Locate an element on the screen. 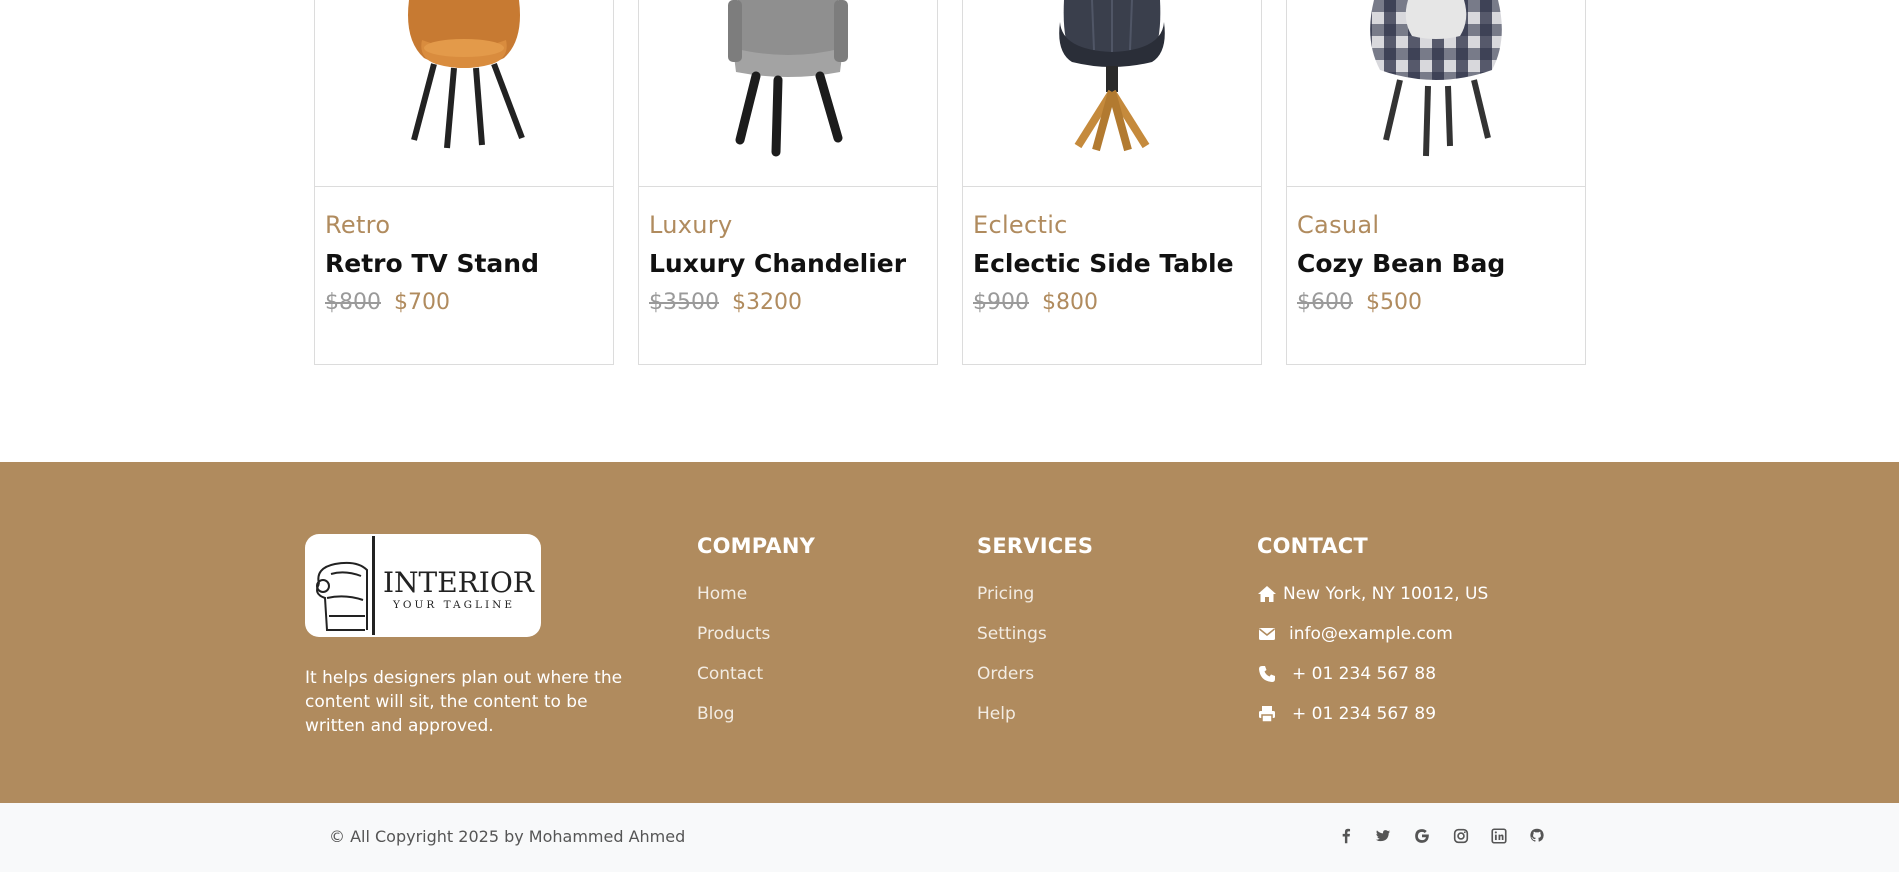  product-card: Retro Retro TV Stand $800 $700 is located at coordinates (464, 182).